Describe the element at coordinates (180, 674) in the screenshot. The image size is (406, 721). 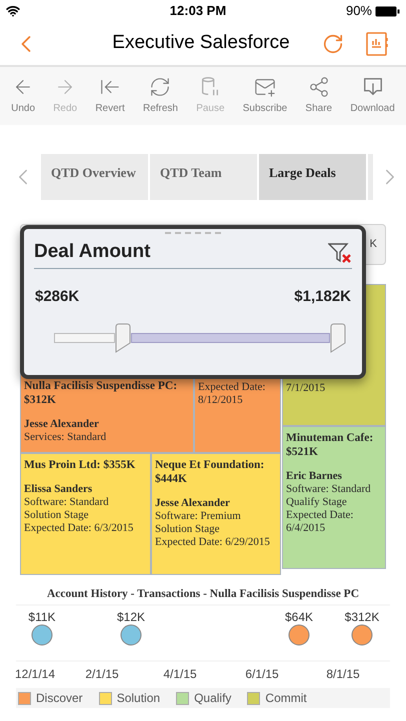
I see `date-label: 4/1/15` at that location.